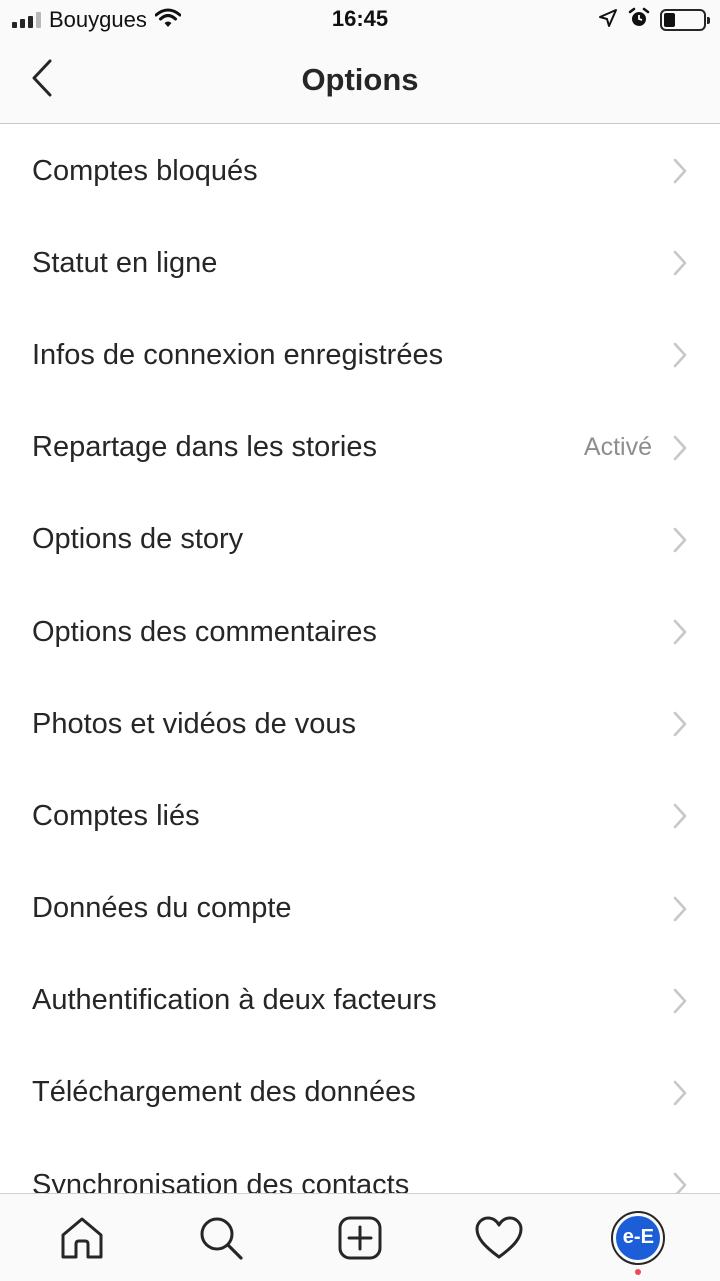 Image resolution: width=720 pixels, height=1281 pixels. I want to click on settings-row-label: Infos de connexion enregistrées, so click(238, 354).